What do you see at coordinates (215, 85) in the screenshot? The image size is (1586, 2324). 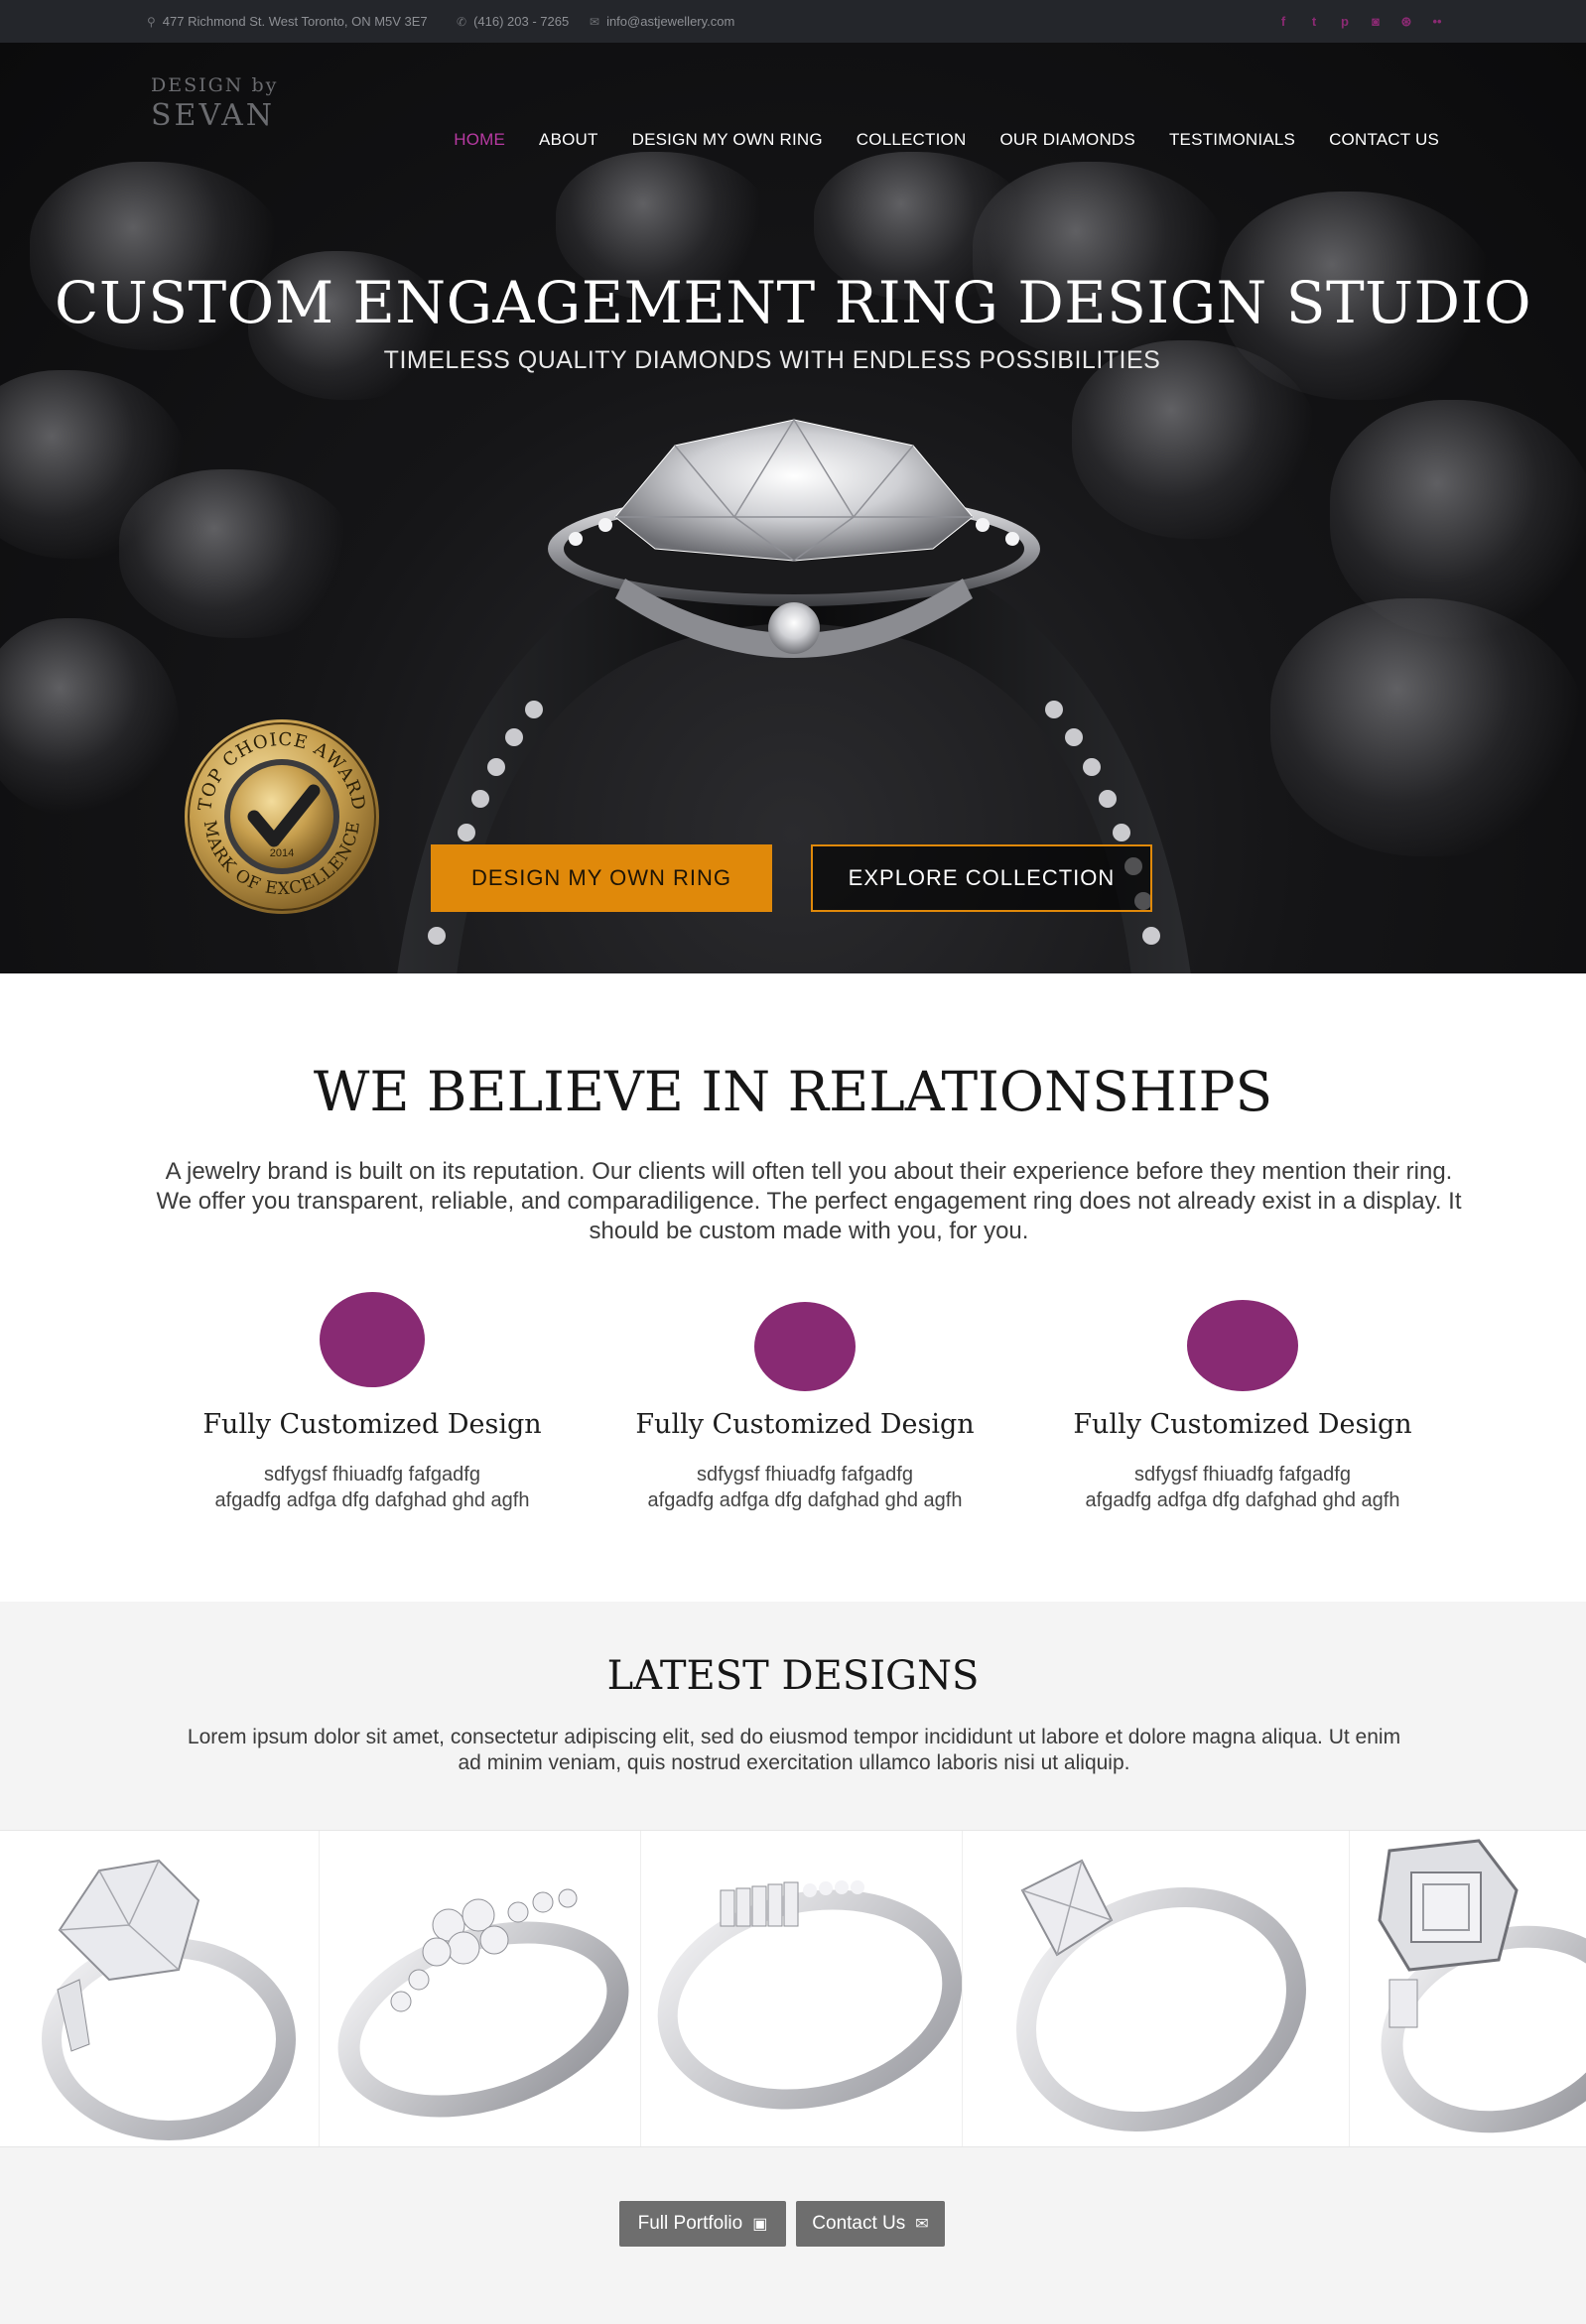 I see `logo-line1: DESIGN by` at bounding box center [215, 85].